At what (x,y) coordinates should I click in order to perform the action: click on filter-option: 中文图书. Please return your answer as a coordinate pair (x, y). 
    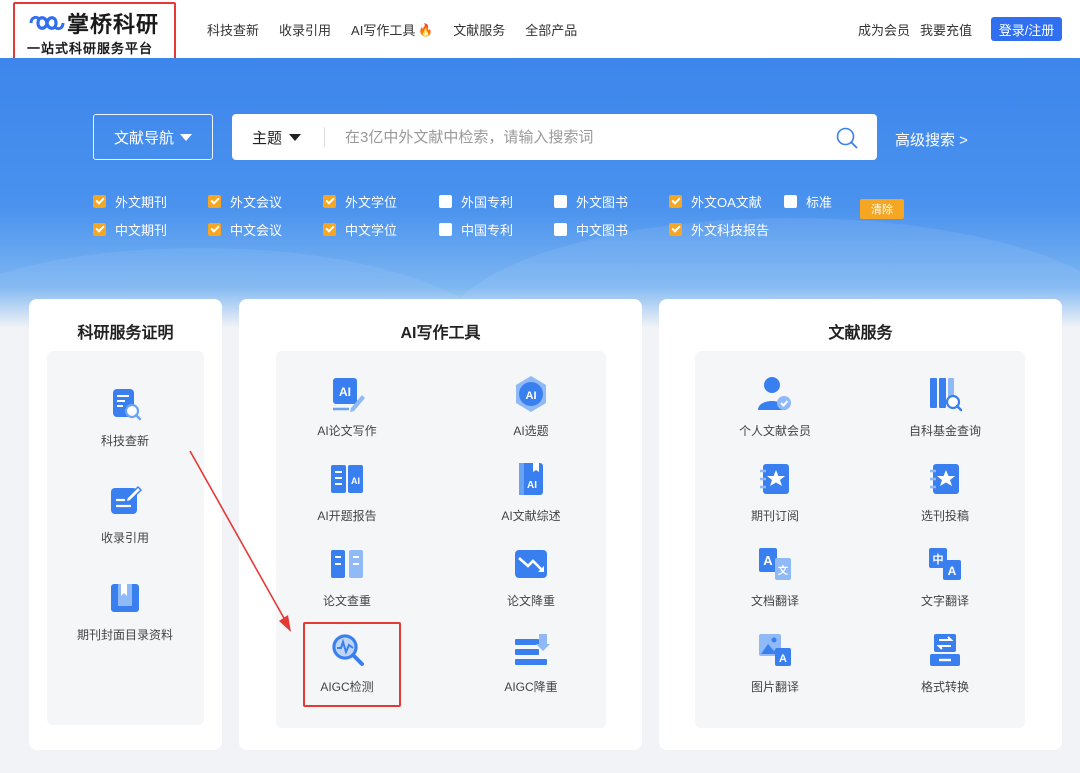
    Looking at the image, I should click on (611, 229).